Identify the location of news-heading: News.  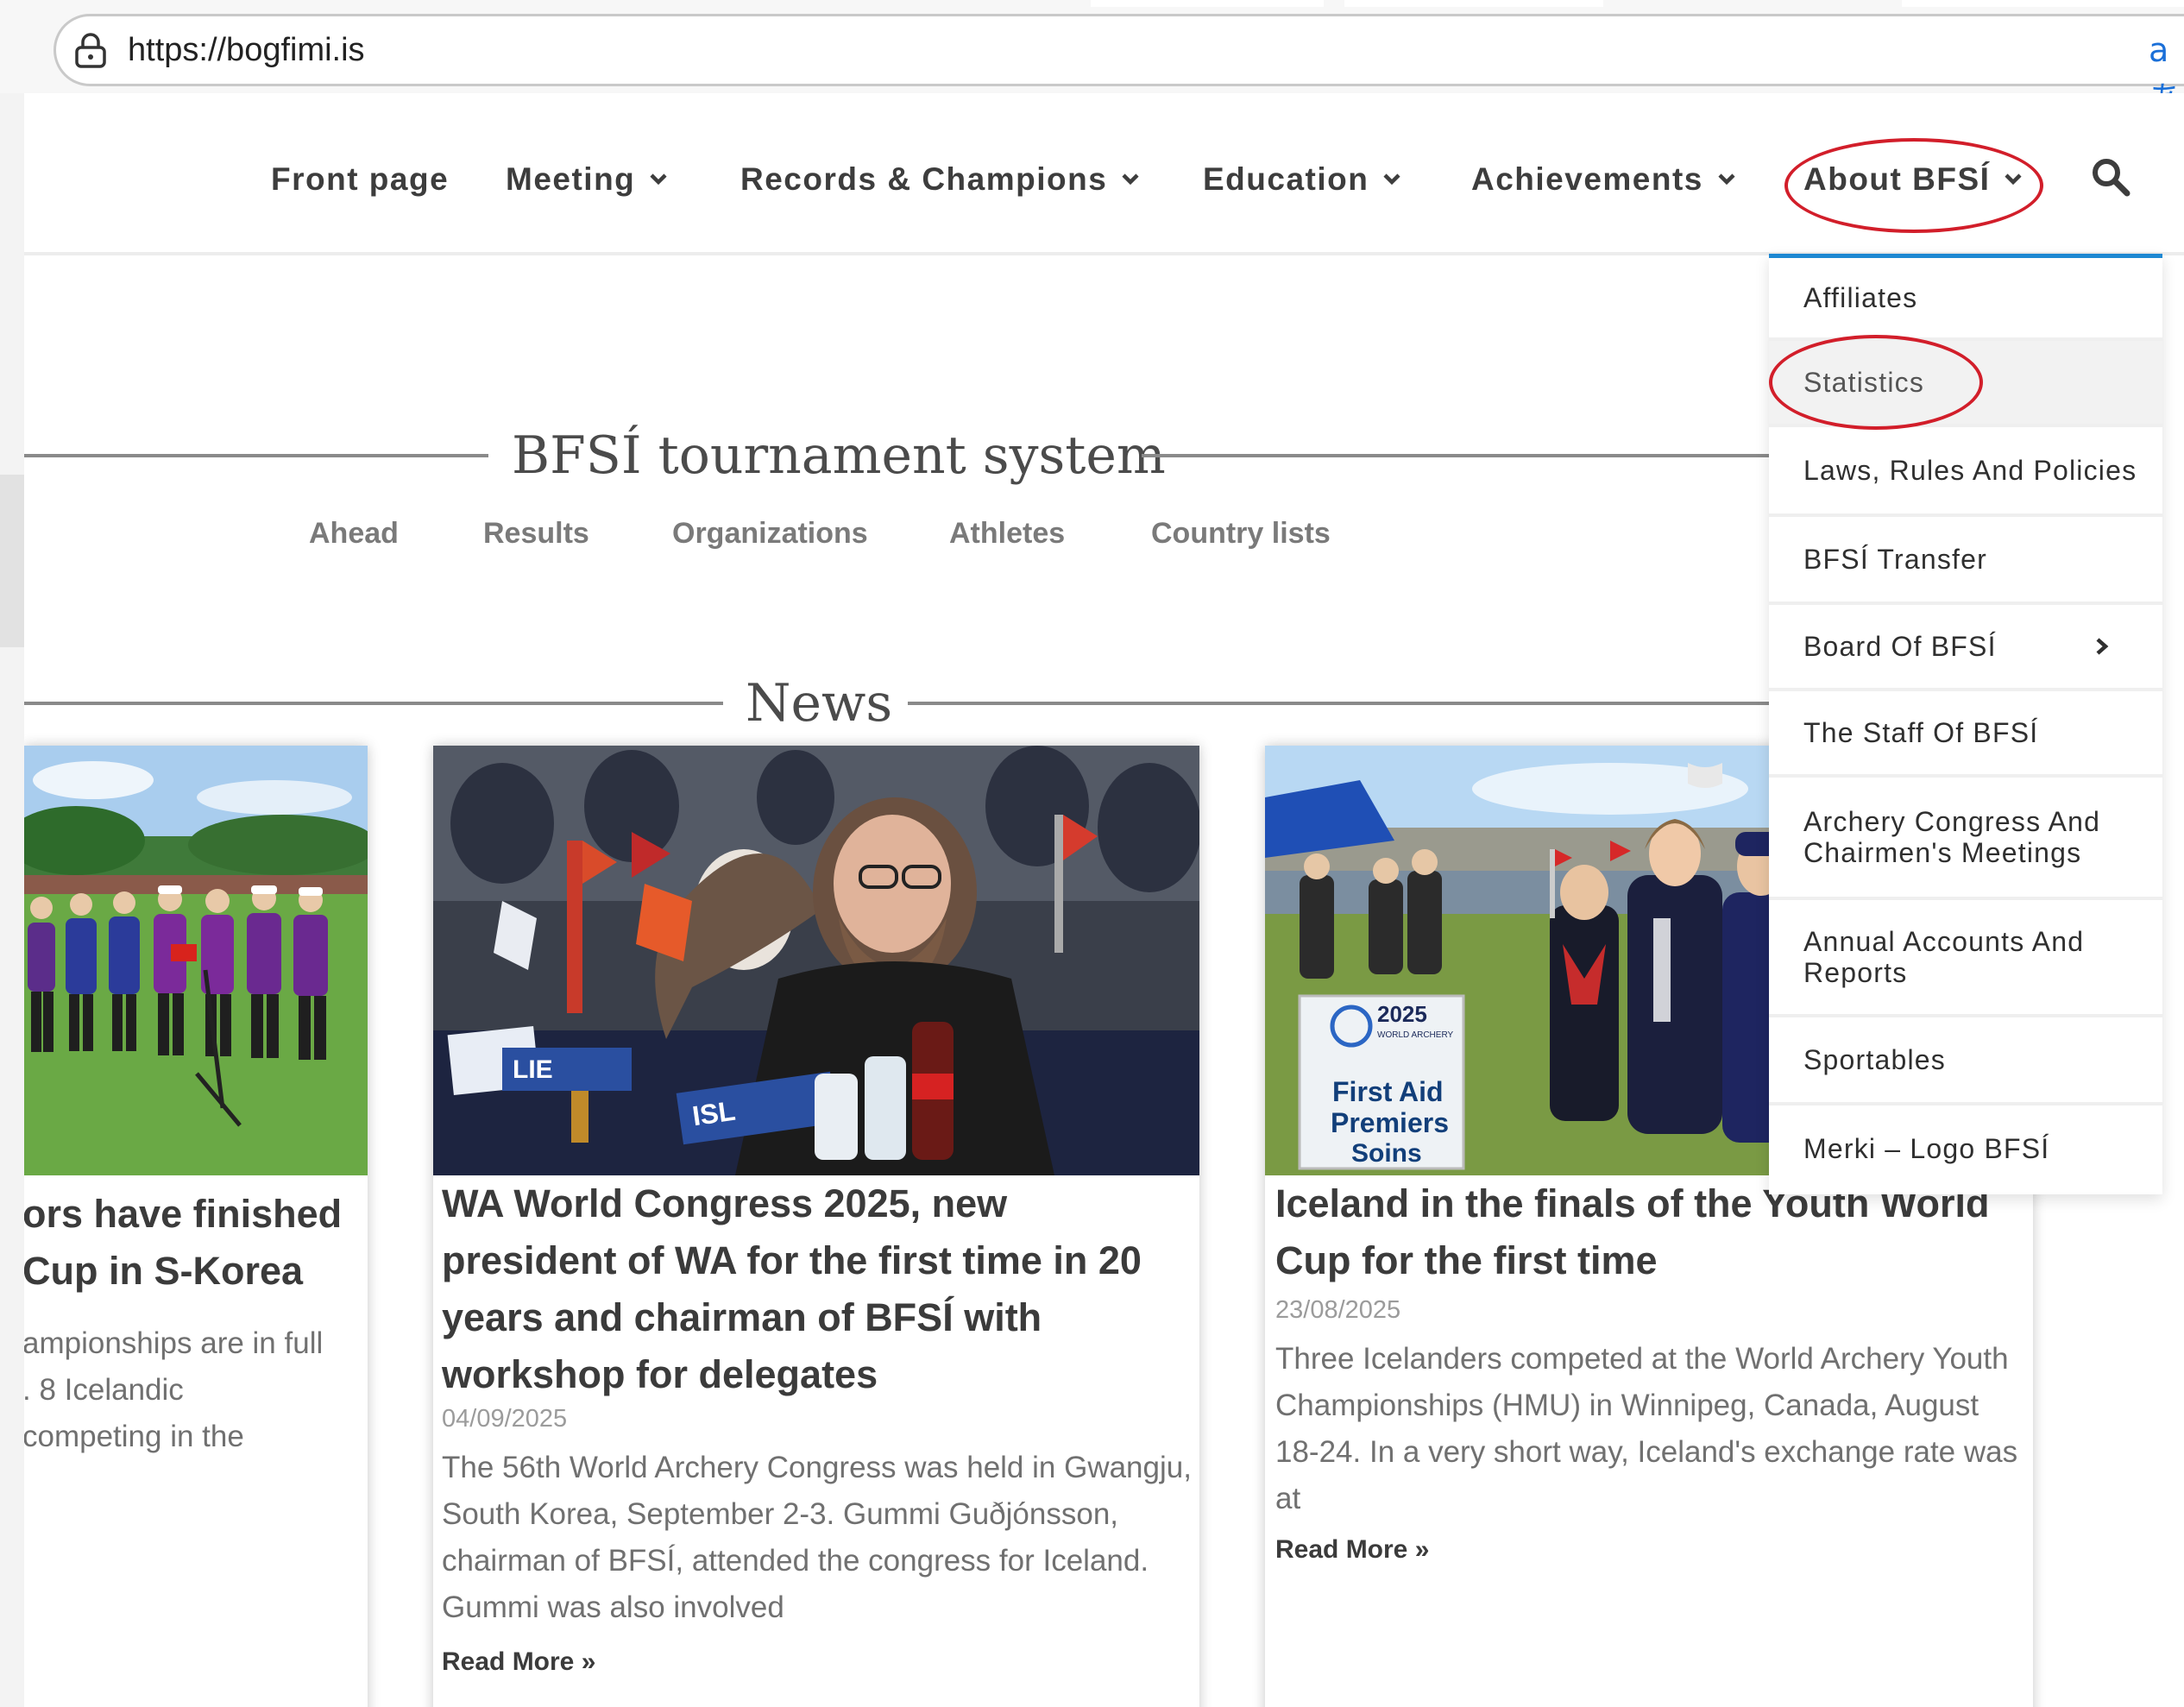
(820, 703).